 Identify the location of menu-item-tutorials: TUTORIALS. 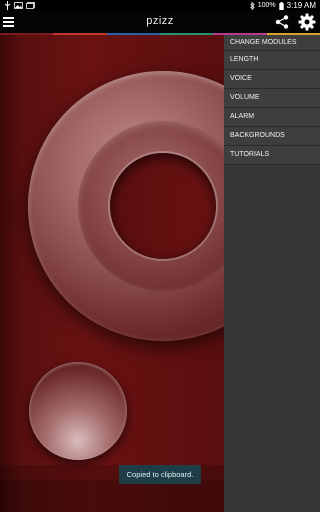
(272, 155).